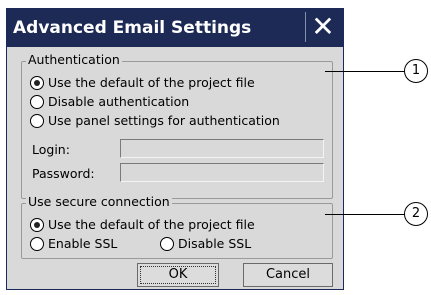  What do you see at coordinates (132, 28) in the screenshot?
I see `dialog-title: Advanced Email Settings` at bounding box center [132, 28].